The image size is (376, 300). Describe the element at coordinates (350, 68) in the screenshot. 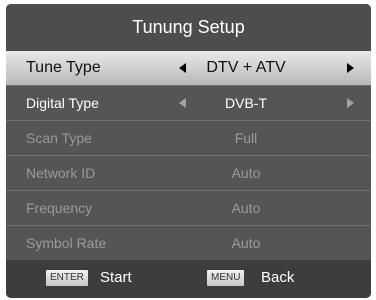

I see `tune-type-right-arrow-icon` at that location.